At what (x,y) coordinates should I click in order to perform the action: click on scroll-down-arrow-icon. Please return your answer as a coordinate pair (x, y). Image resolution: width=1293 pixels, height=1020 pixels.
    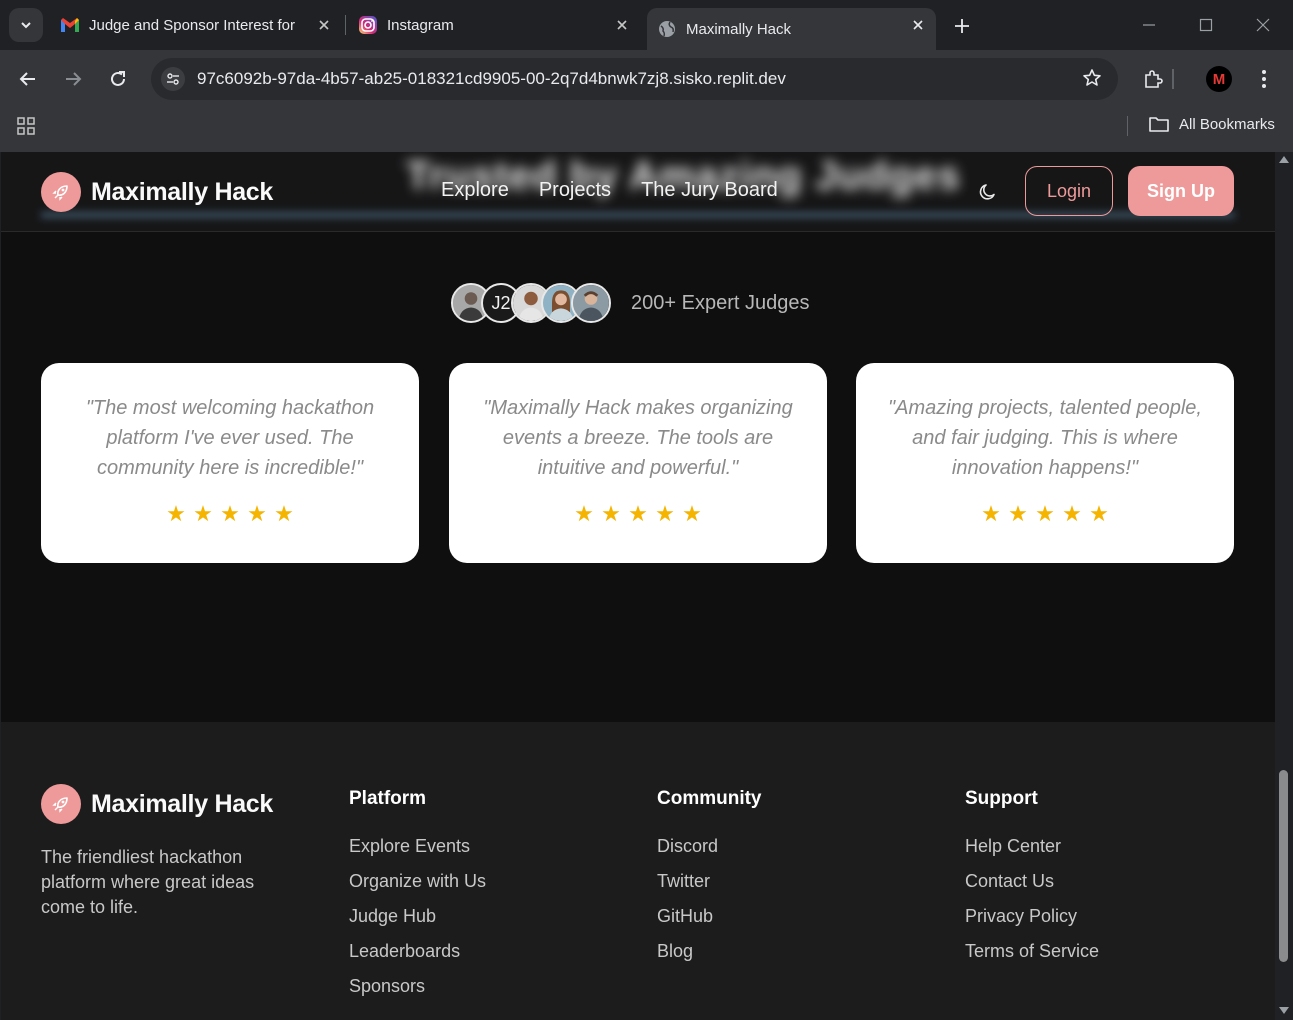
    Looking at the image, I should click on (1284, 1010).